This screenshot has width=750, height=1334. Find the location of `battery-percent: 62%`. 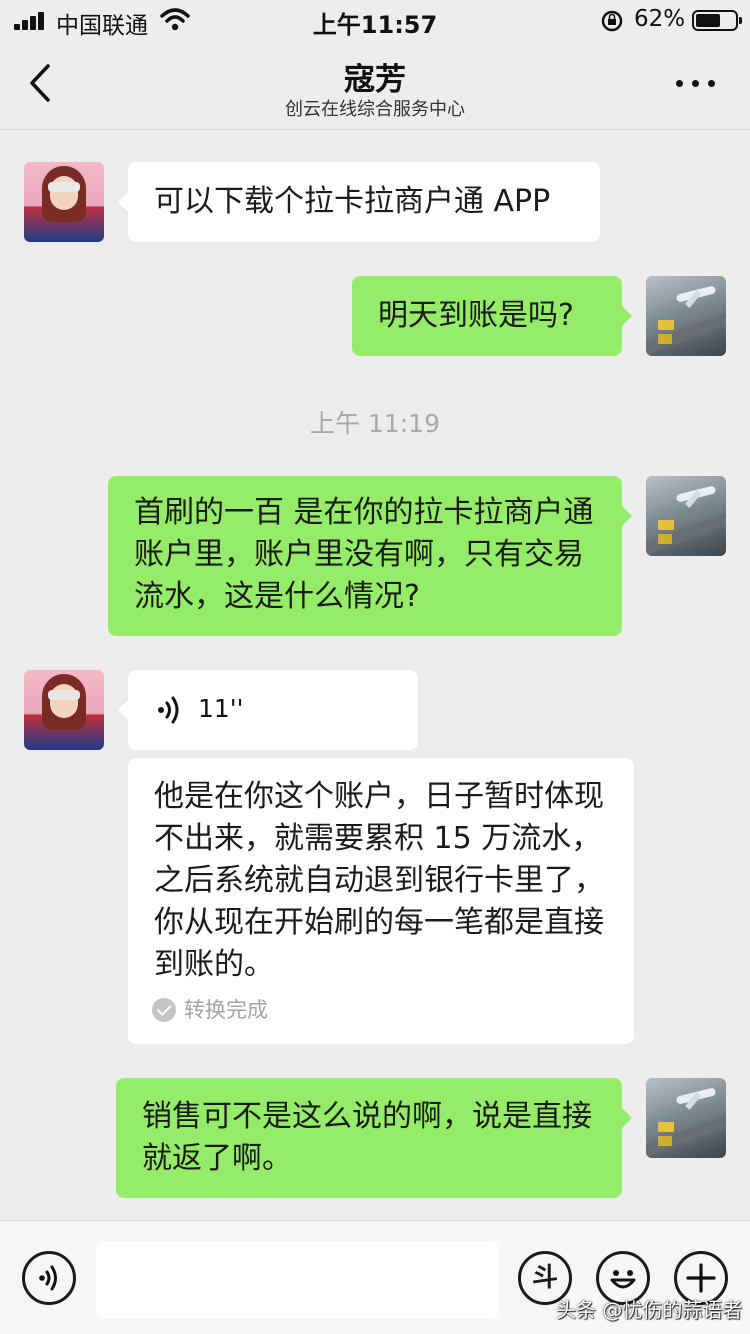

battery-percent: 62% is located at coordinates (660, 19).